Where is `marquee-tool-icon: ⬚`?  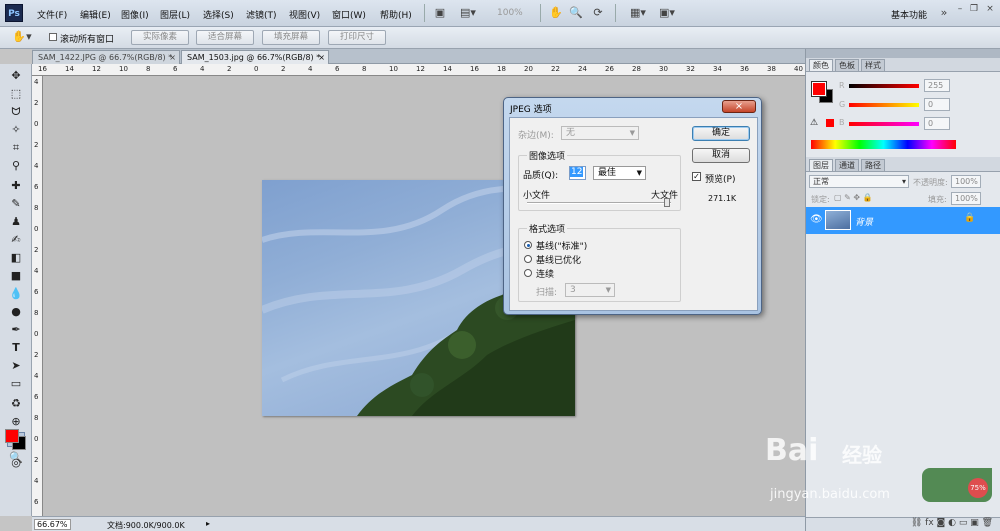 marquee-tool-icon: ⬚ is located at coordinates (16, 93).